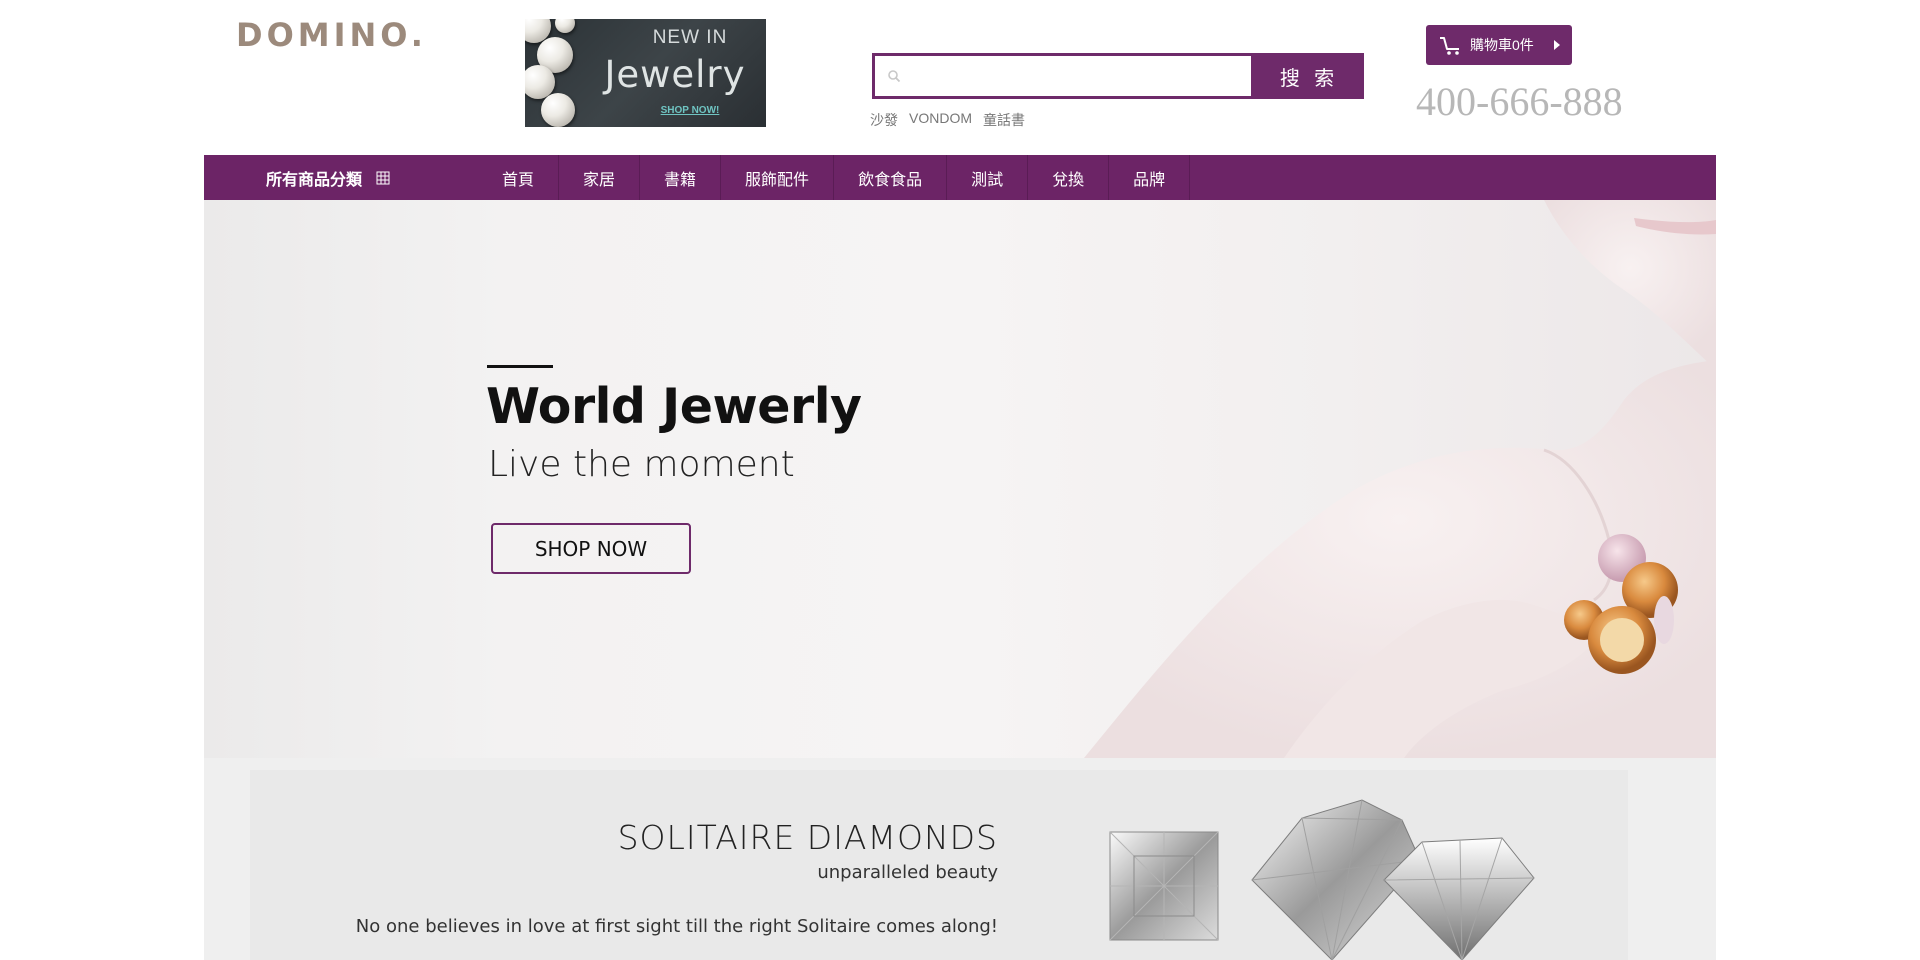 This screenshot has height=960, width=1920. I want to click on cart-label: 購物車0件, so click(1502, 45).